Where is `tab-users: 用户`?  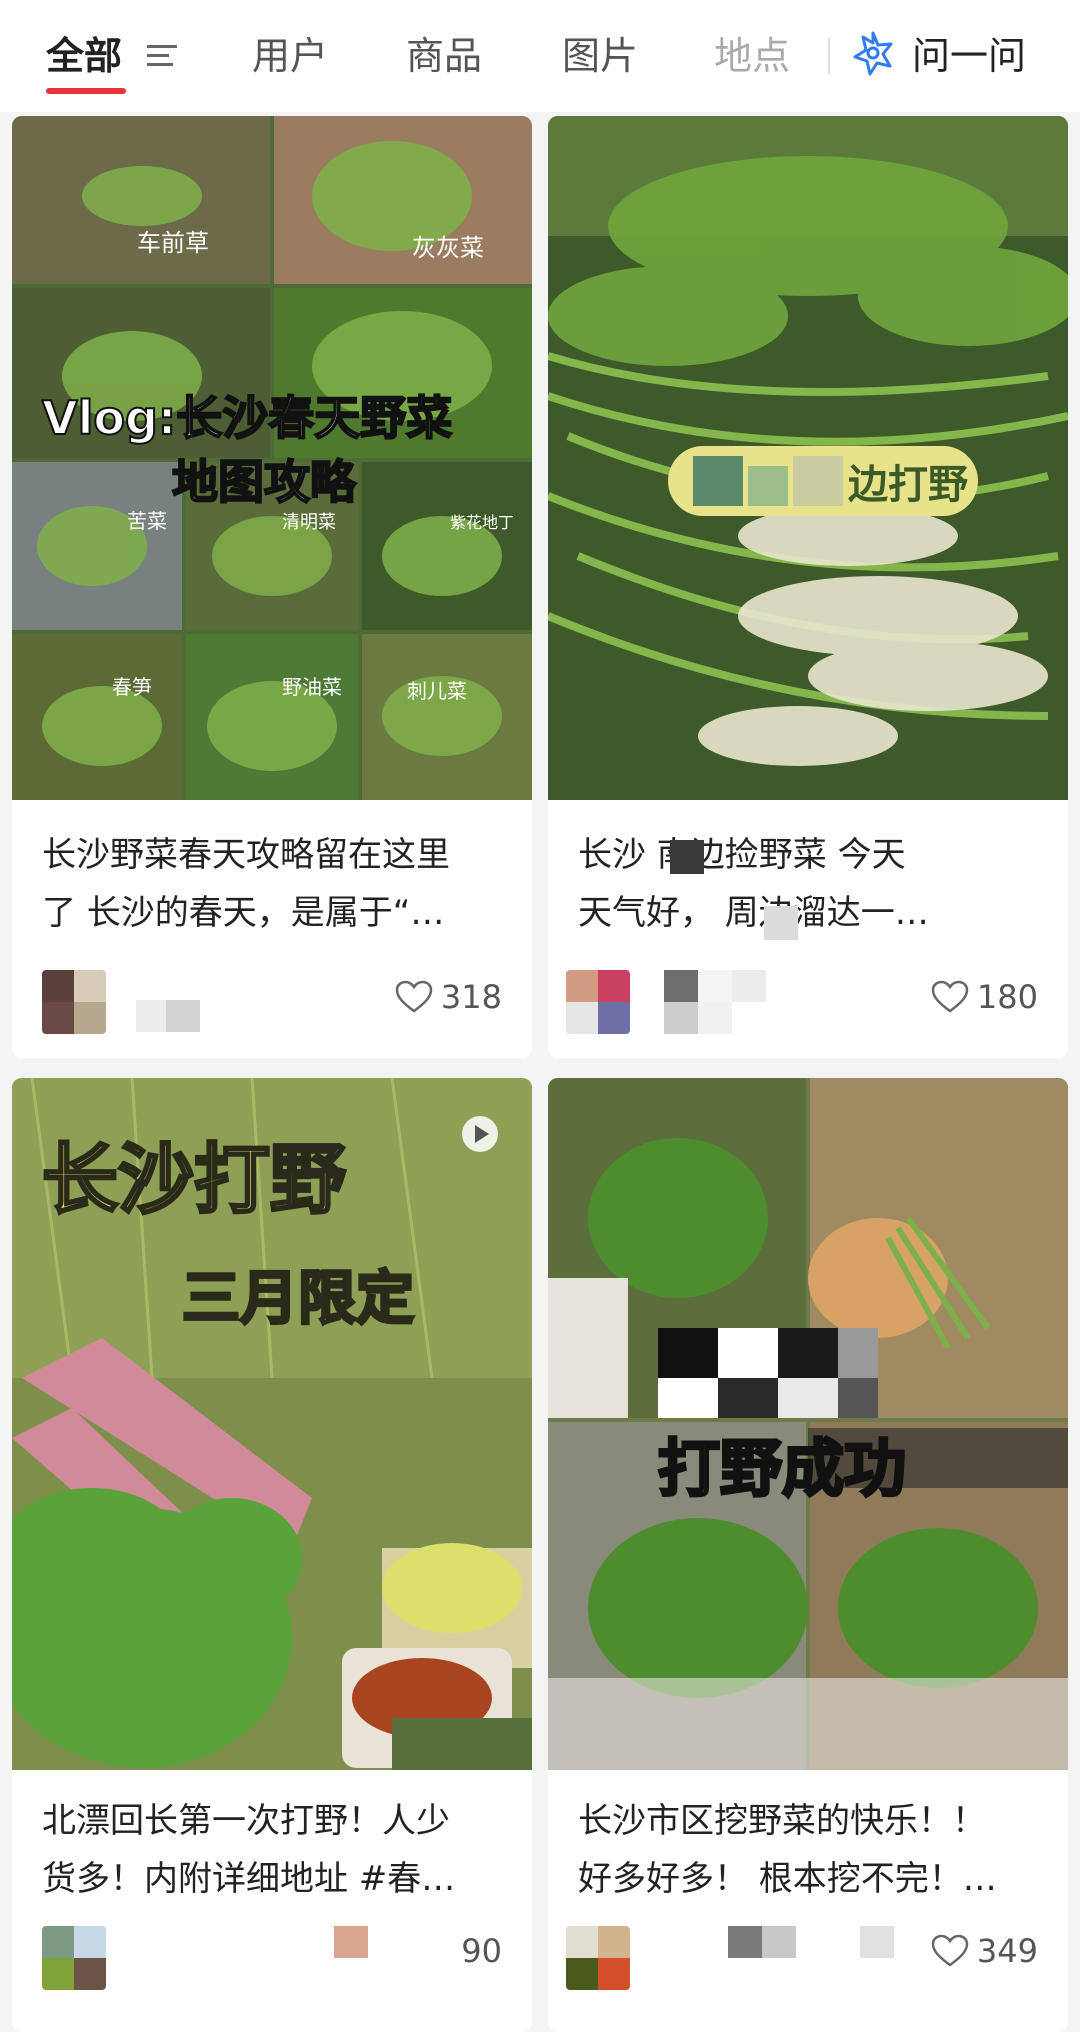 tab-users: 用户 is located at coordinates (290, 56).